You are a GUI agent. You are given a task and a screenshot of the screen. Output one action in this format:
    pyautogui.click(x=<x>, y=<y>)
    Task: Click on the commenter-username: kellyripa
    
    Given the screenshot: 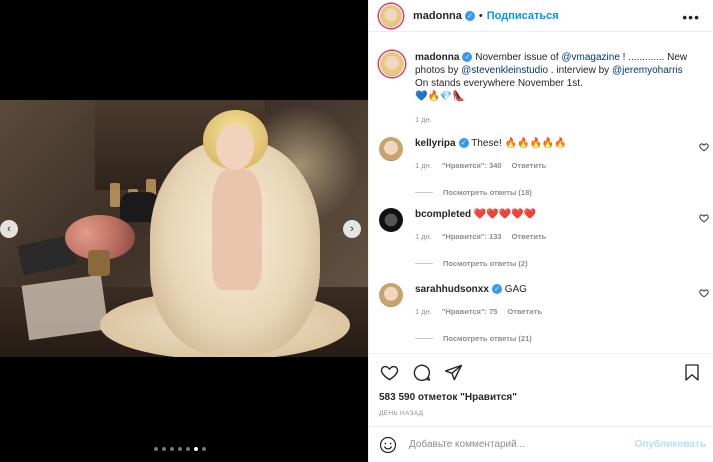 What is the action you would take?
    pyautogui.click(x=435, y=143)
    